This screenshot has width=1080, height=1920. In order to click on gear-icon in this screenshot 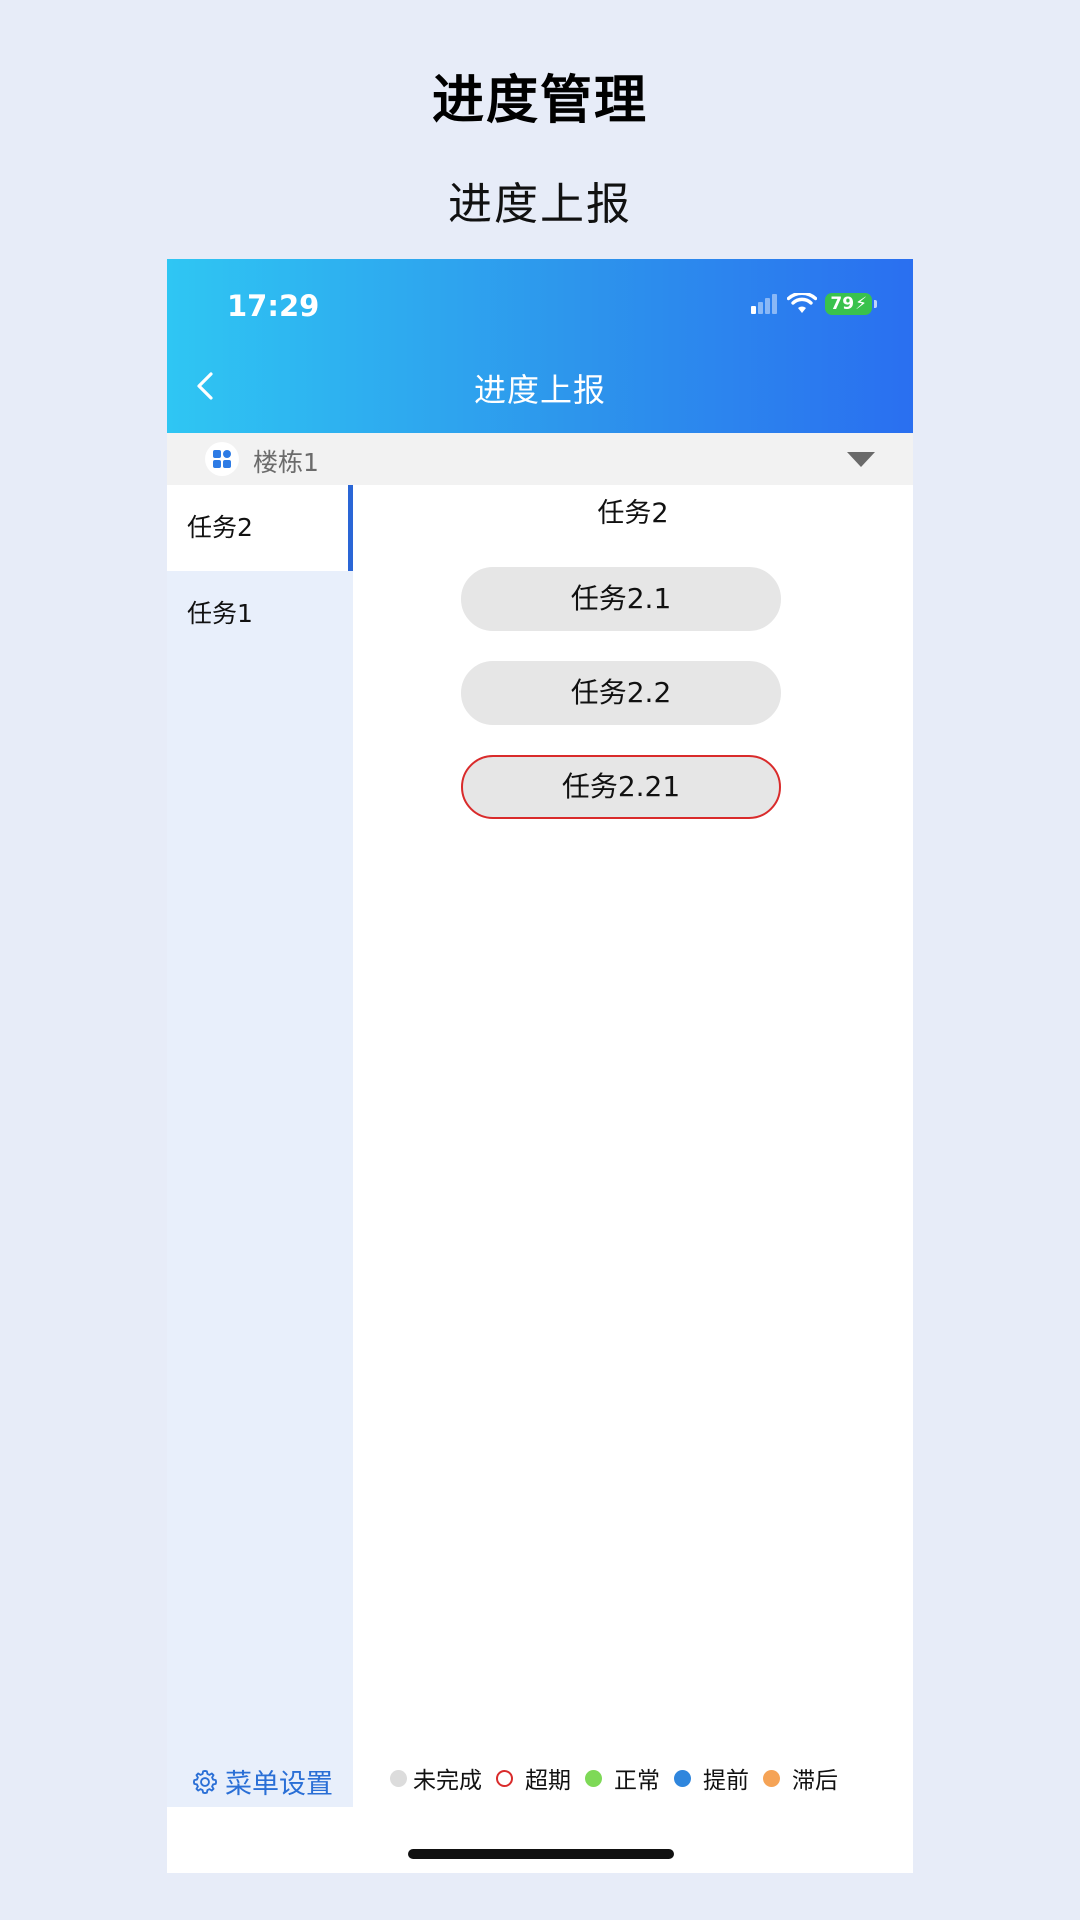, I will do `click(205, 1781)`.